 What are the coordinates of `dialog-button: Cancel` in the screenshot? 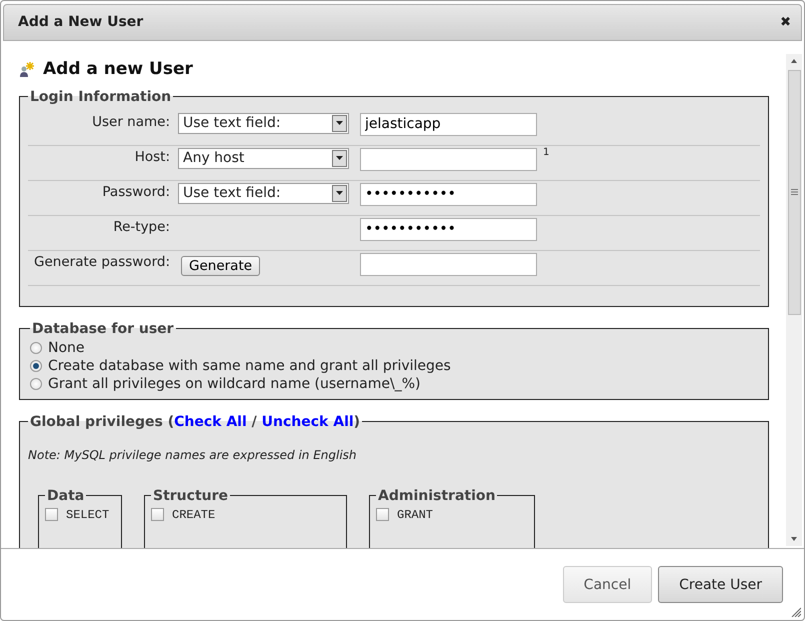 It's located at (607, 585).